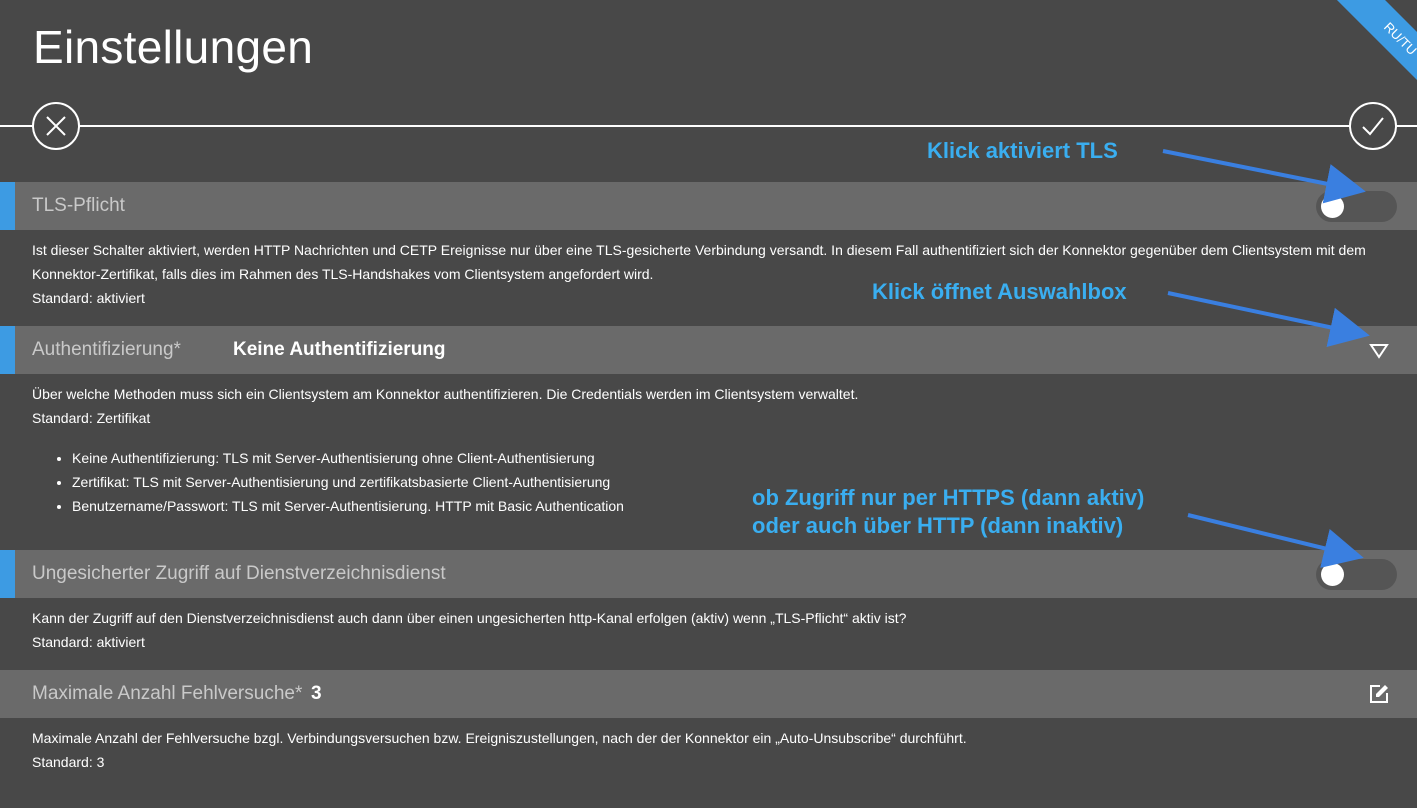 The width and height of the screenshot is (1417, 808). What do you see at coordinates (1266, 358) in the screenshot?
I see `annotation-arrows` at bounding box center [1266, 358].